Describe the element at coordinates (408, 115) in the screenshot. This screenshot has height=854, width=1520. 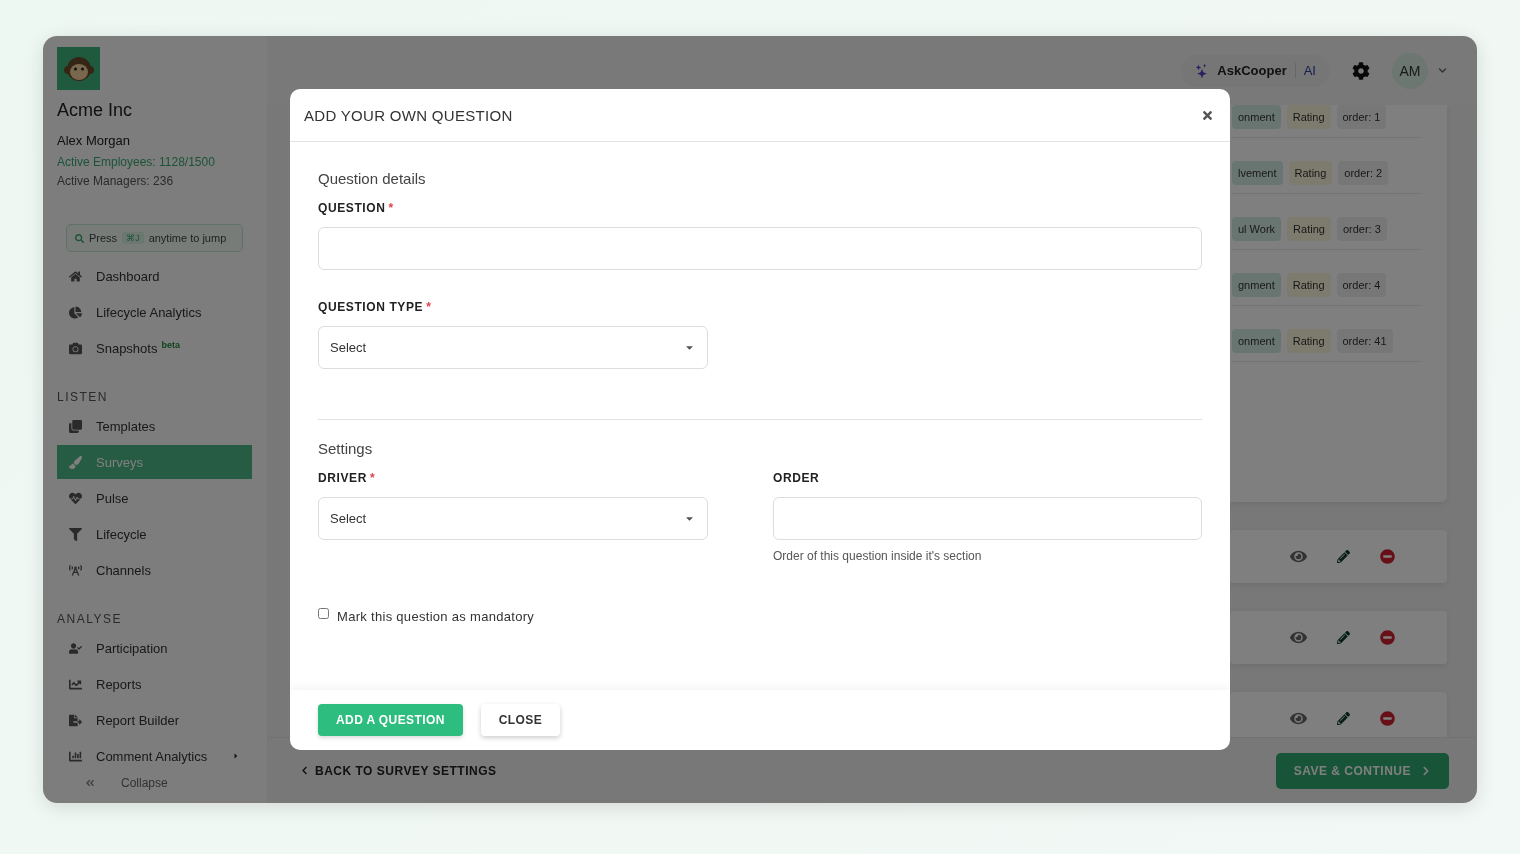
I see `dialog-title: ADD YOUR OWN QUESTION` at that location.